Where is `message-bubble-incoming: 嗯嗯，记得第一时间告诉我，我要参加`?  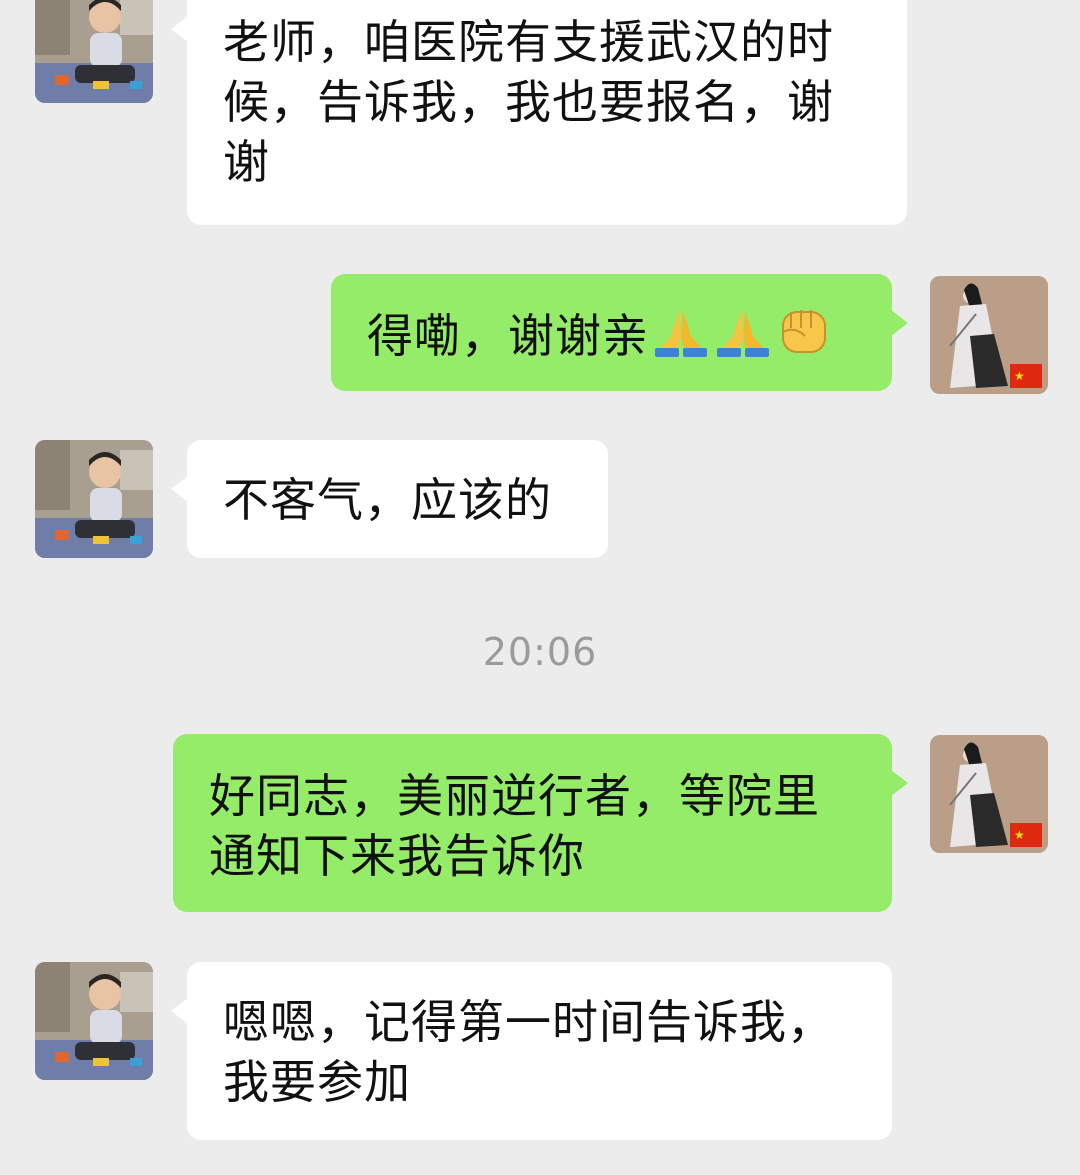 message-bubble-incoming: 嗯嗯，记得第一时间告诉我，我要参加 is located at coordinates (531, 1051).